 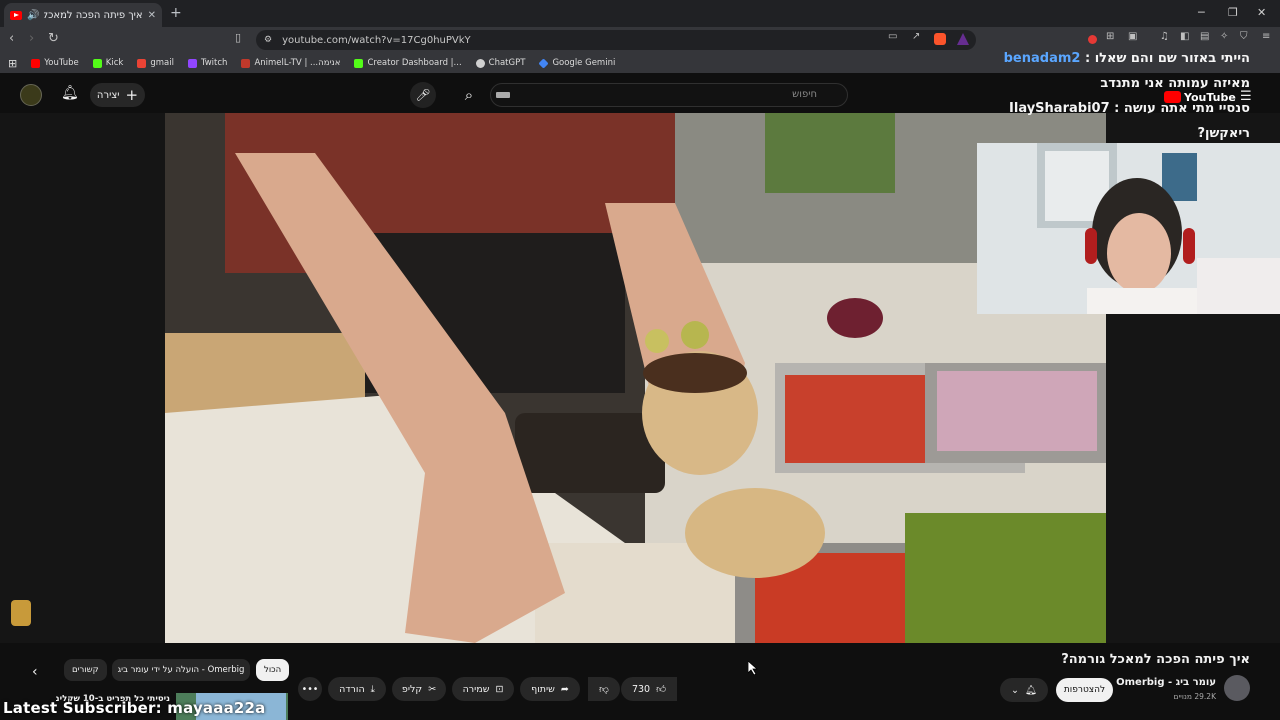 What do you see at coordinates (1266, 36) in the screenshot?
I see `menu-icon: ≡` at bounding box center [1266, 36].